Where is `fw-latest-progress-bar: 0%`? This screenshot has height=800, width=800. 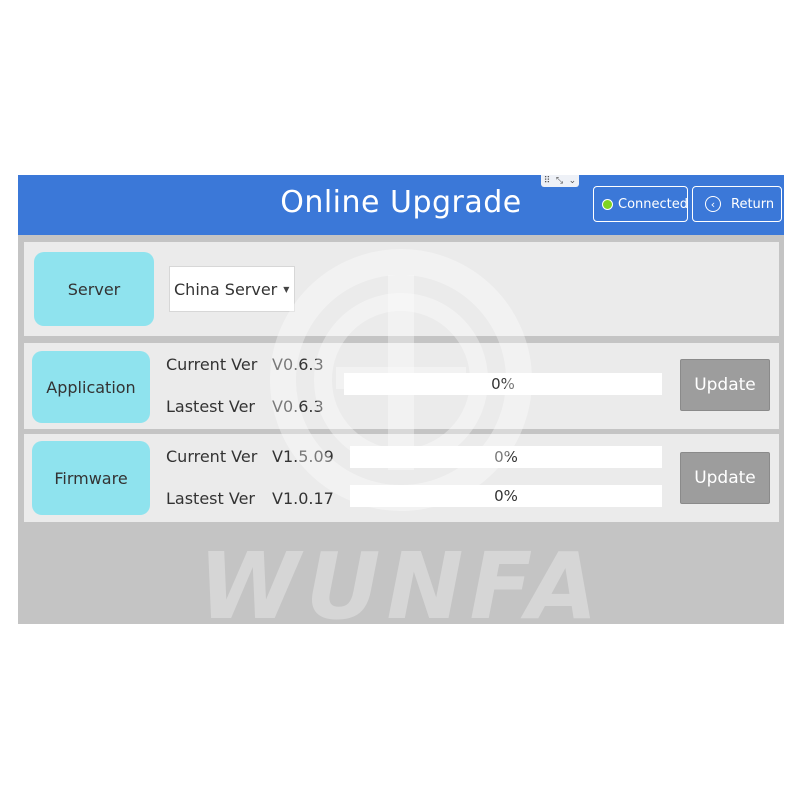 fw-latest-progress-bar: 0% is located at coordinates (506, 496).